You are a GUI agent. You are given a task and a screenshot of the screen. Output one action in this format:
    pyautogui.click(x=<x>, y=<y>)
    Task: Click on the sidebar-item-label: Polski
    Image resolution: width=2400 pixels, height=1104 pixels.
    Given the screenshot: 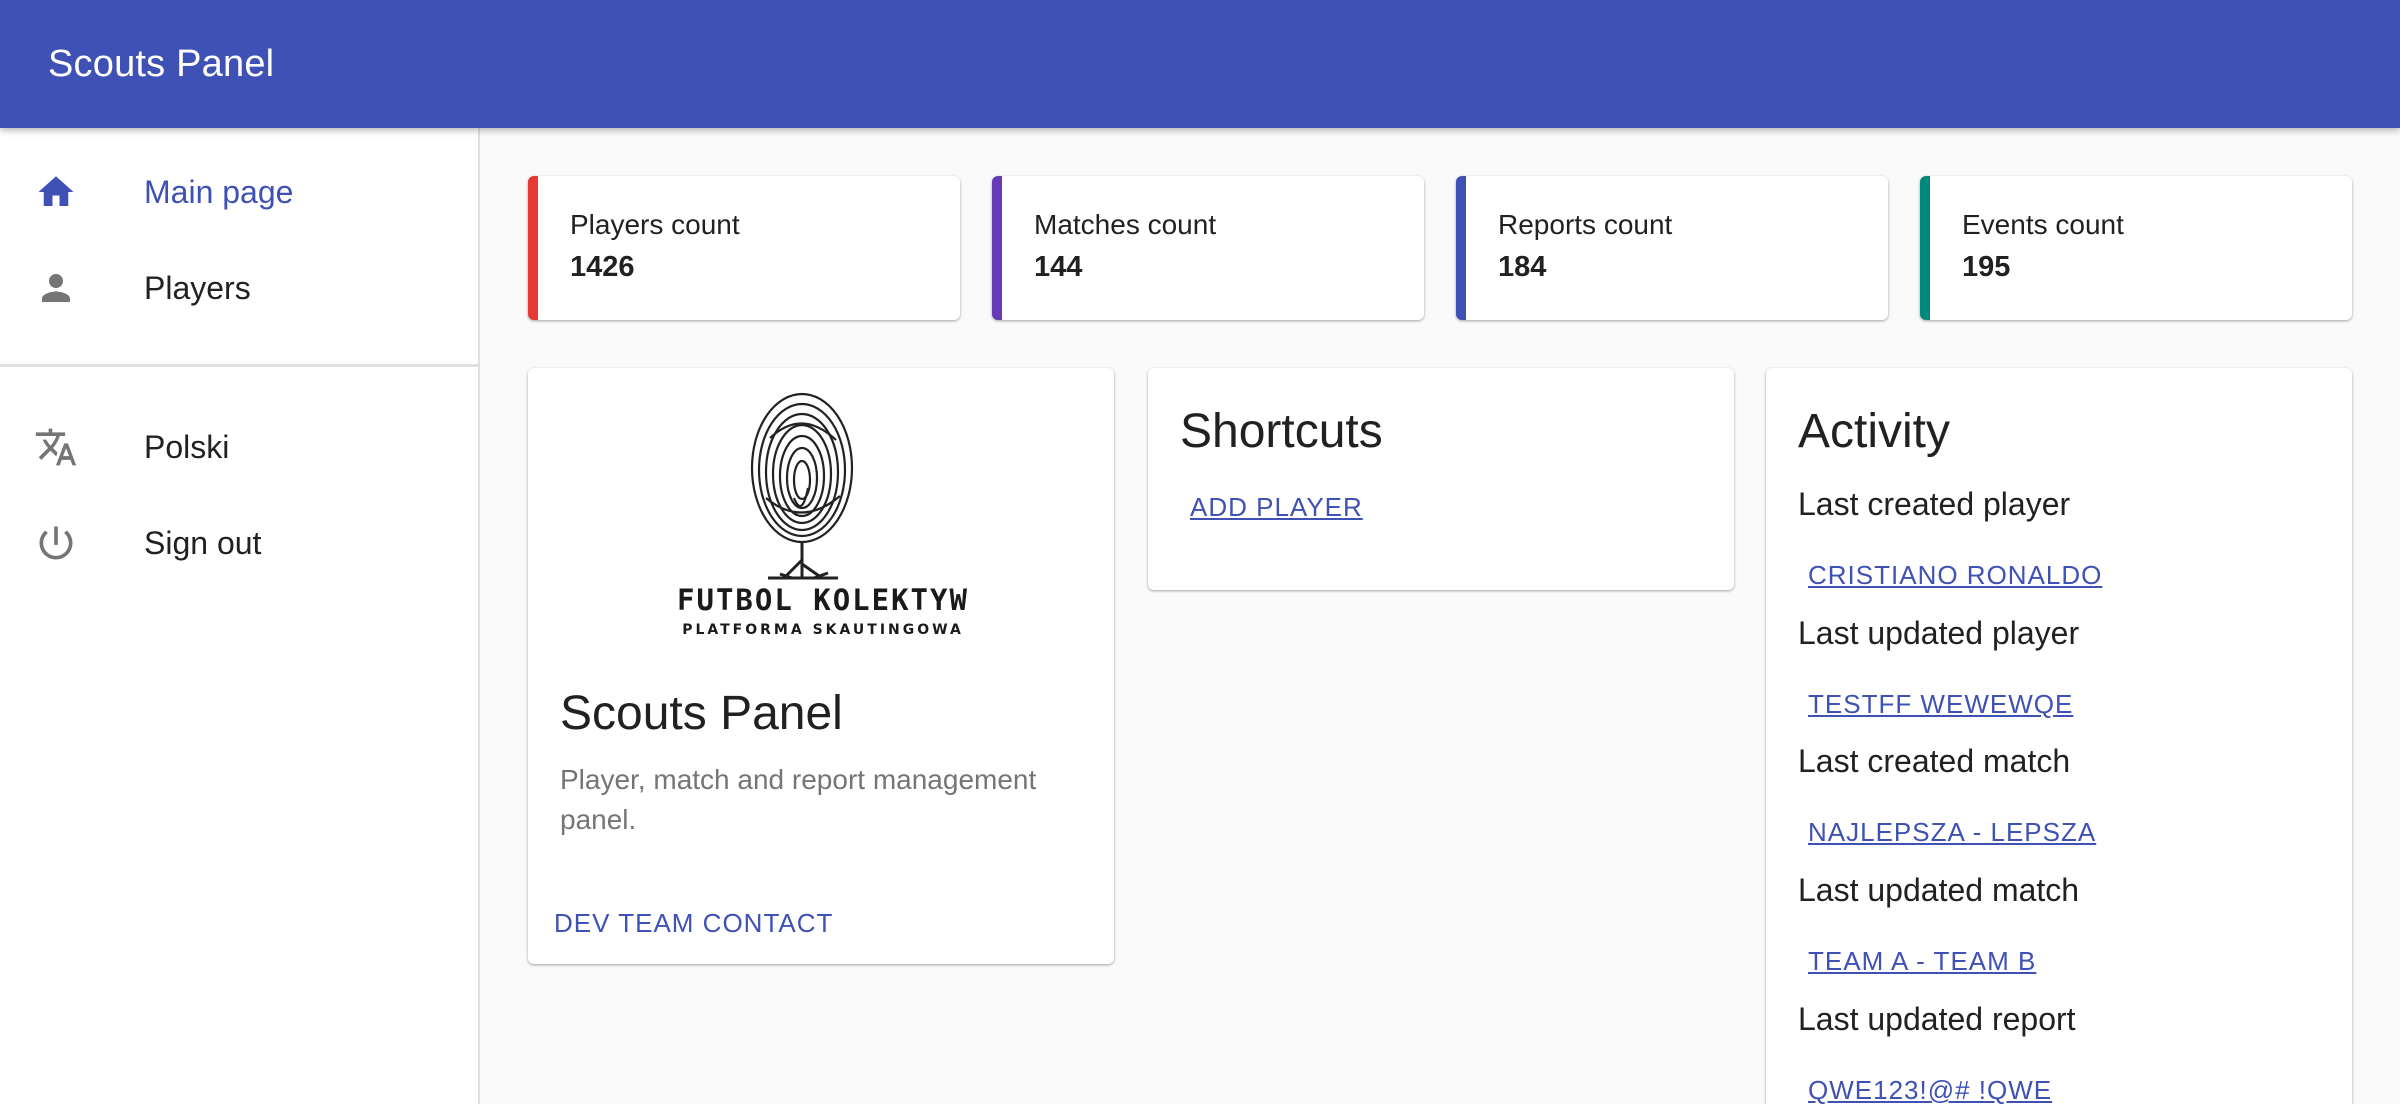 What is the action you would take?
    pyautogui.click(x=187, y=446)
    